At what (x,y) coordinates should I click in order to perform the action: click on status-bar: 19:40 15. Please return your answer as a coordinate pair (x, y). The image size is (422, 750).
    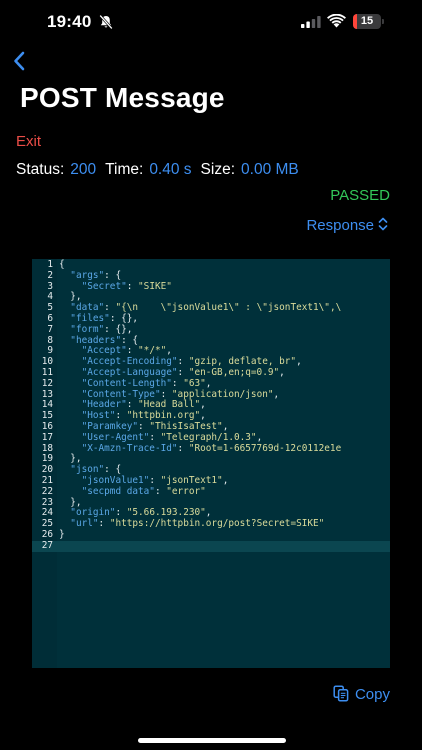
    Looking at the image, I should click on (211, 23).